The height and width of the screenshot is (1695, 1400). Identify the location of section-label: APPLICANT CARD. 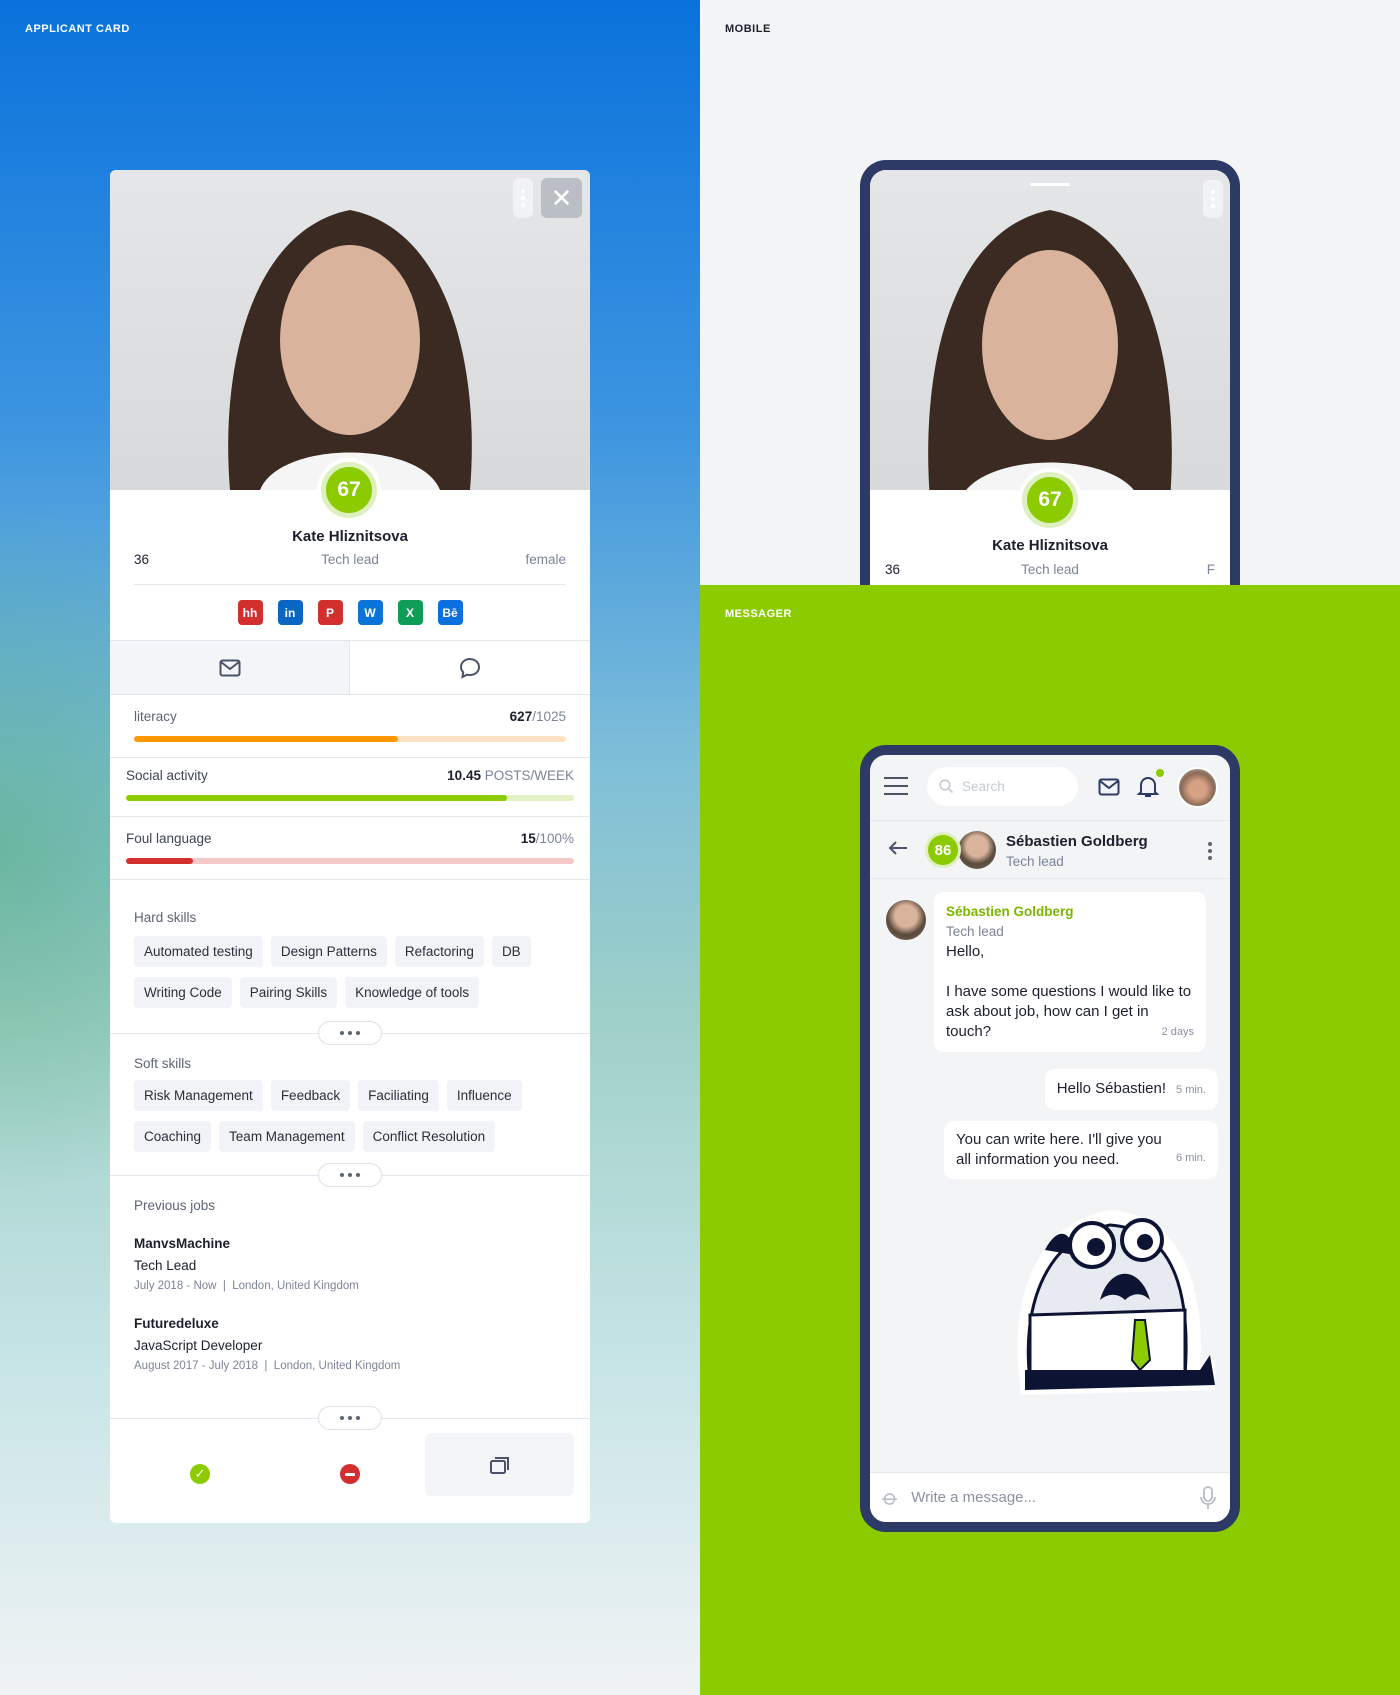
(77, 29).